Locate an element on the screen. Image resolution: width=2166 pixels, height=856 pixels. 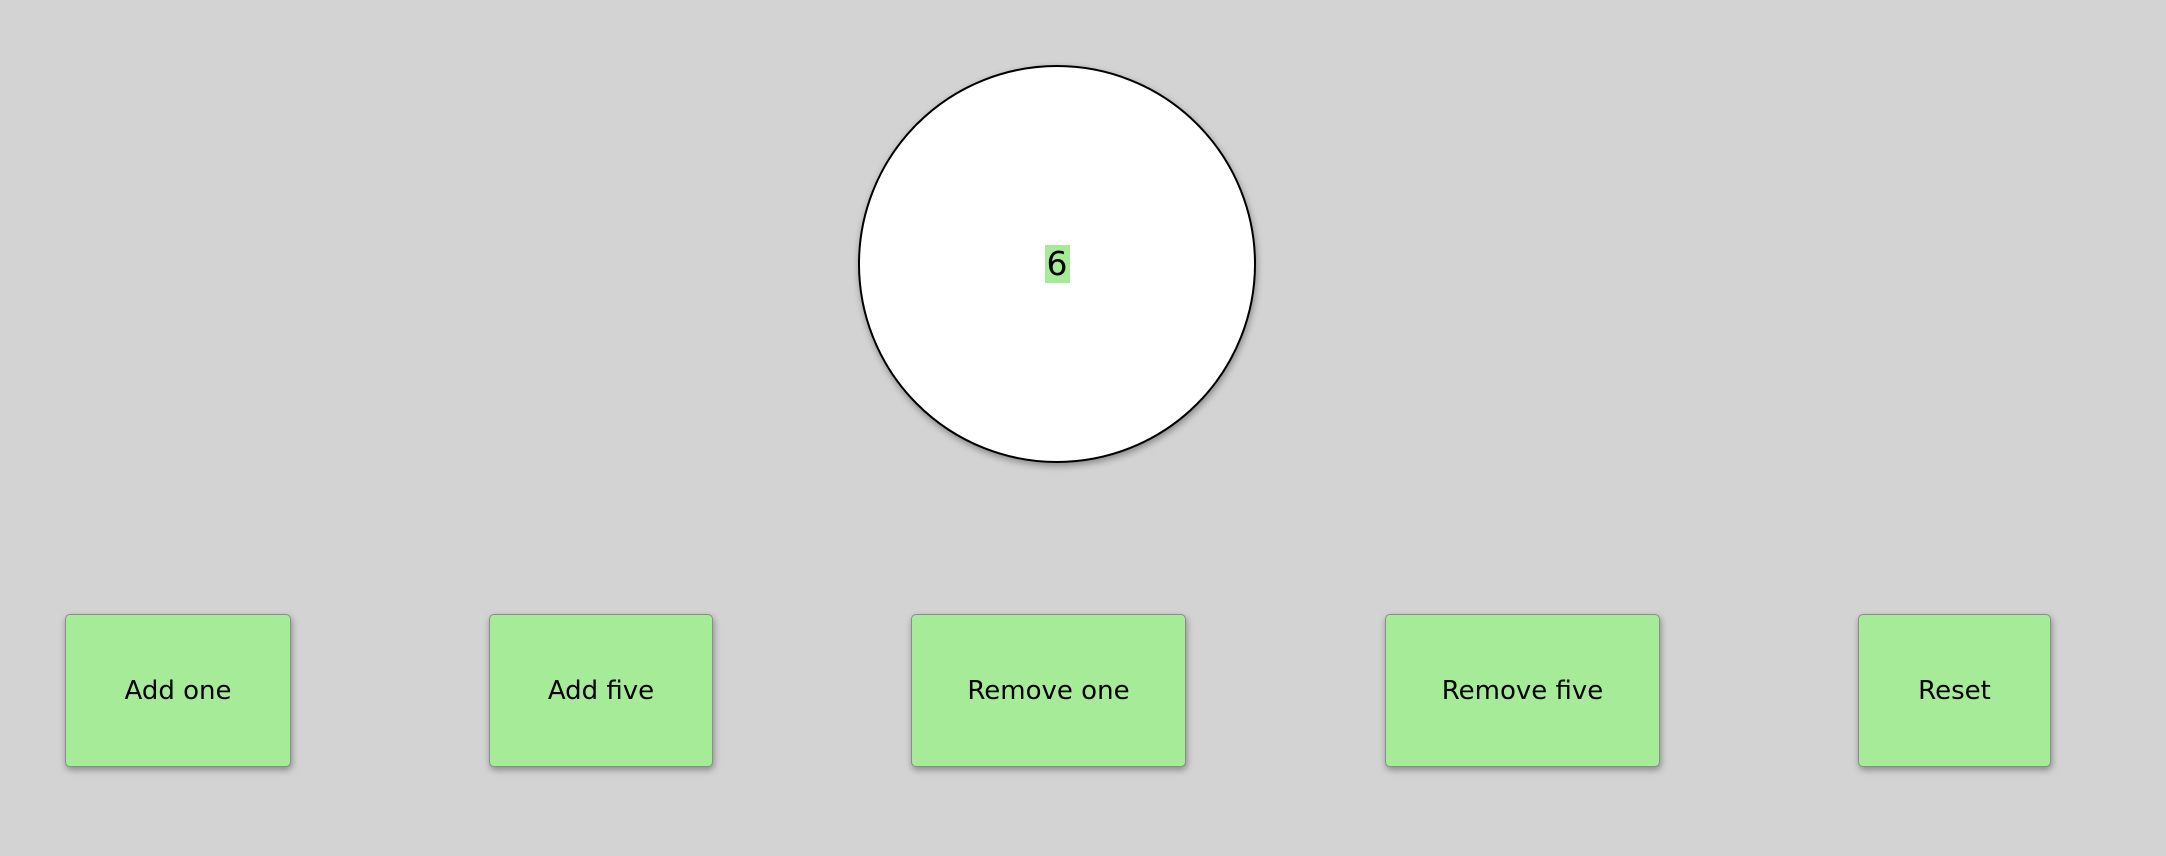
add-five-button: Add five is located at coordinates (601, 690).